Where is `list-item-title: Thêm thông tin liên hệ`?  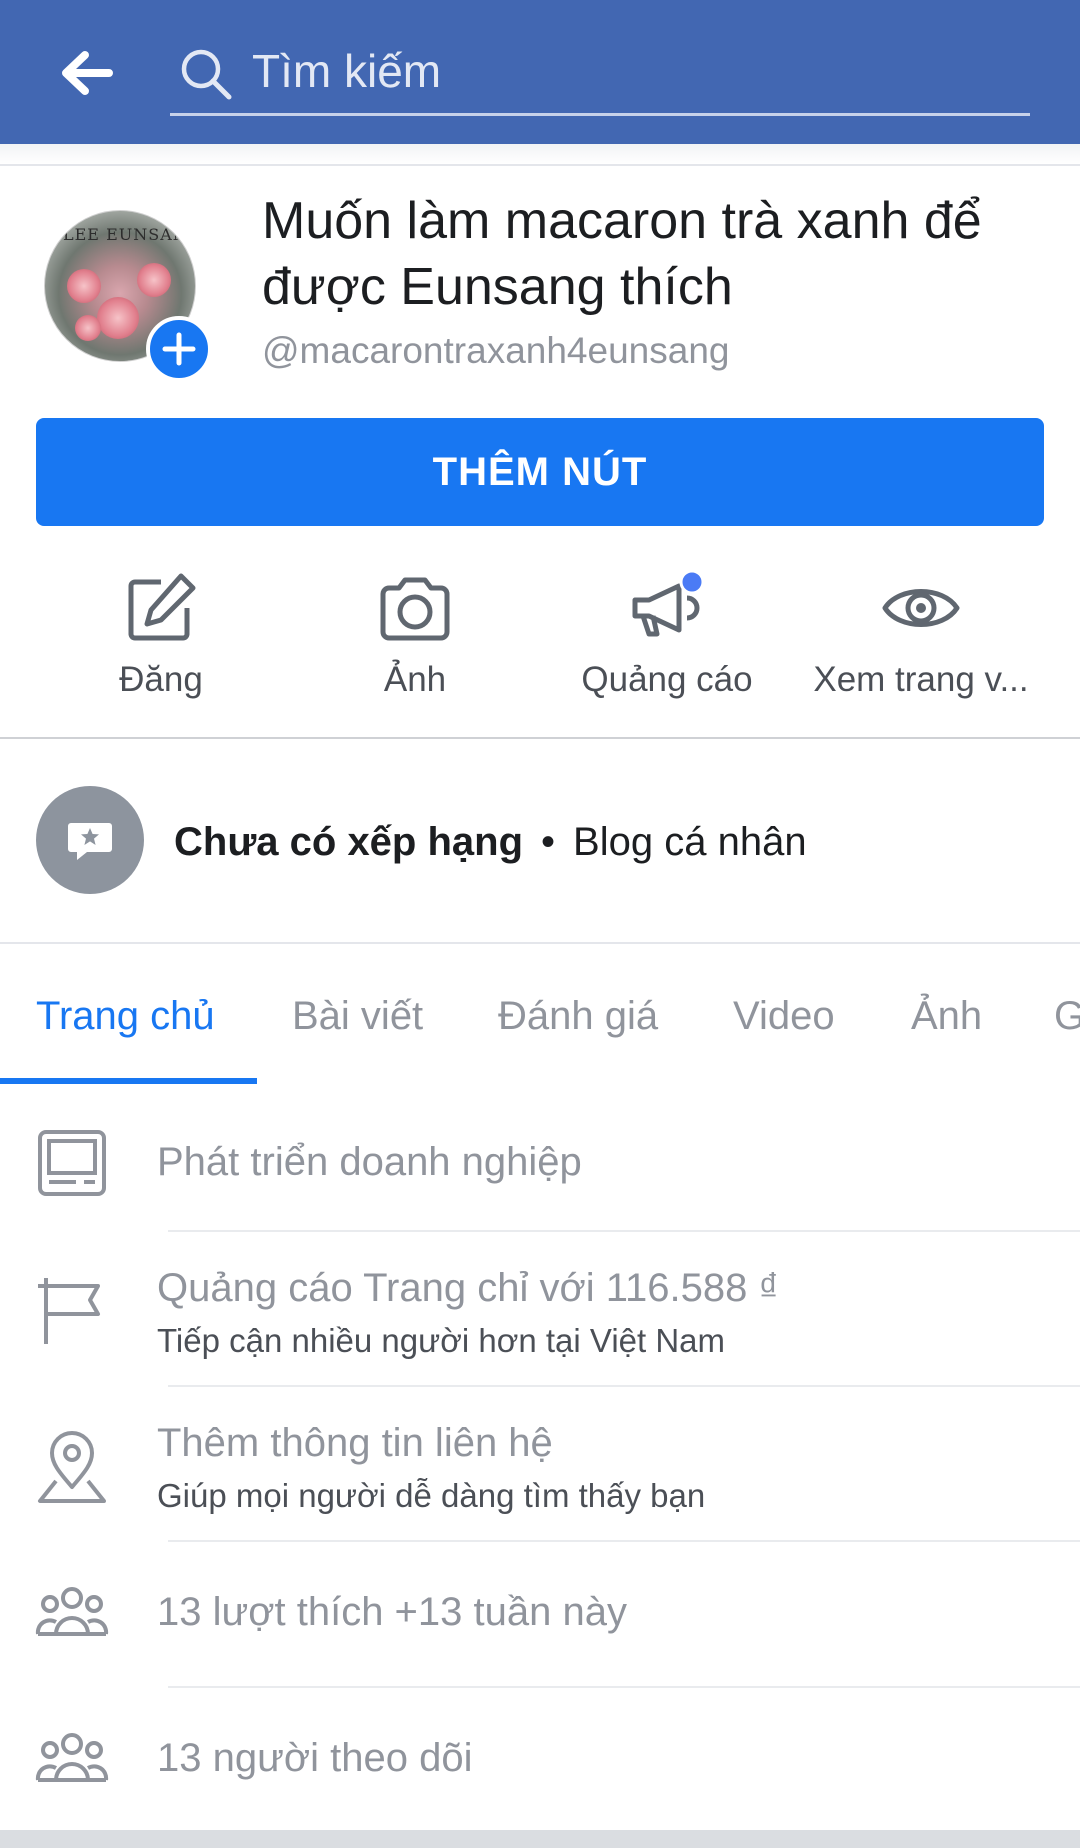 list-item-title: Thêm thông tin liên hệ is located at coordinates (355, 1443).